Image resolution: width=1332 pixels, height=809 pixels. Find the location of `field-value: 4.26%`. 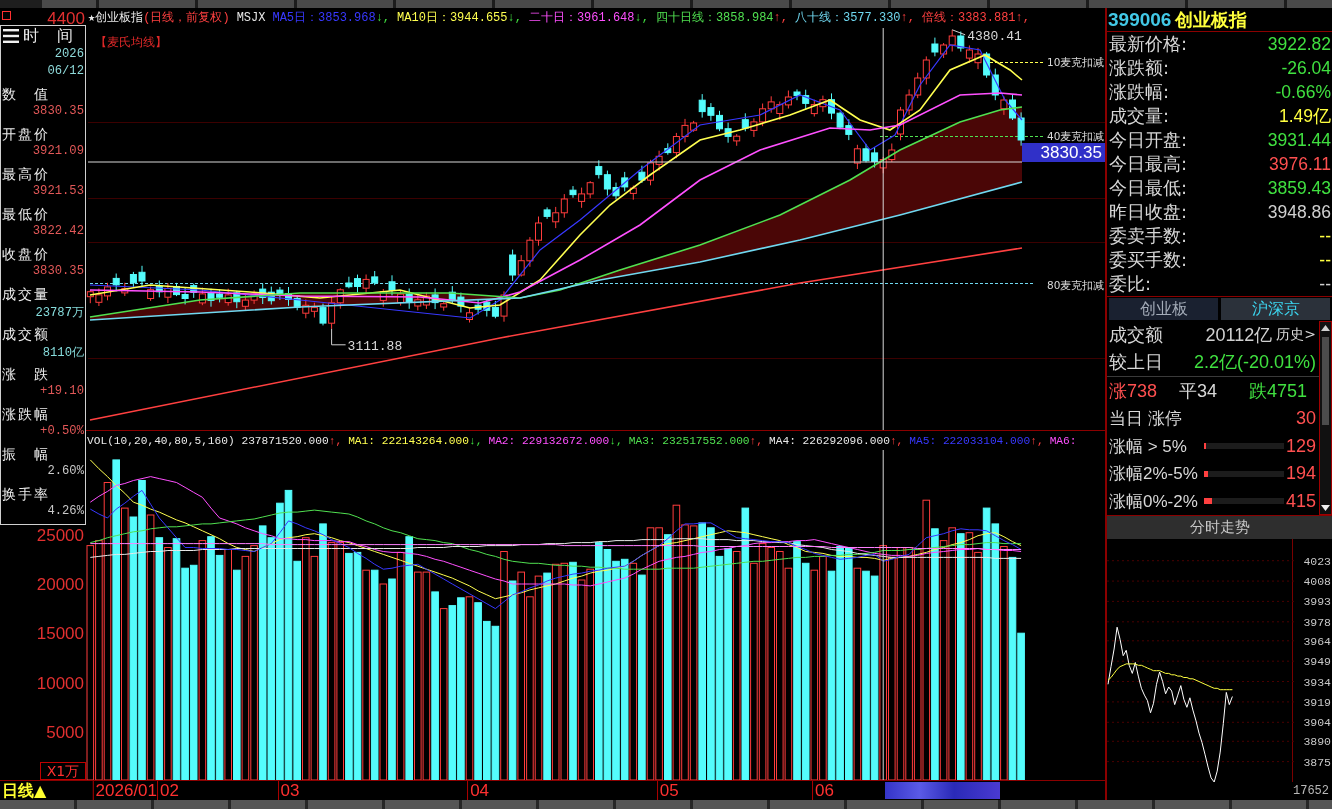

field-value: 4.26% is located at coordinates (65, 512).